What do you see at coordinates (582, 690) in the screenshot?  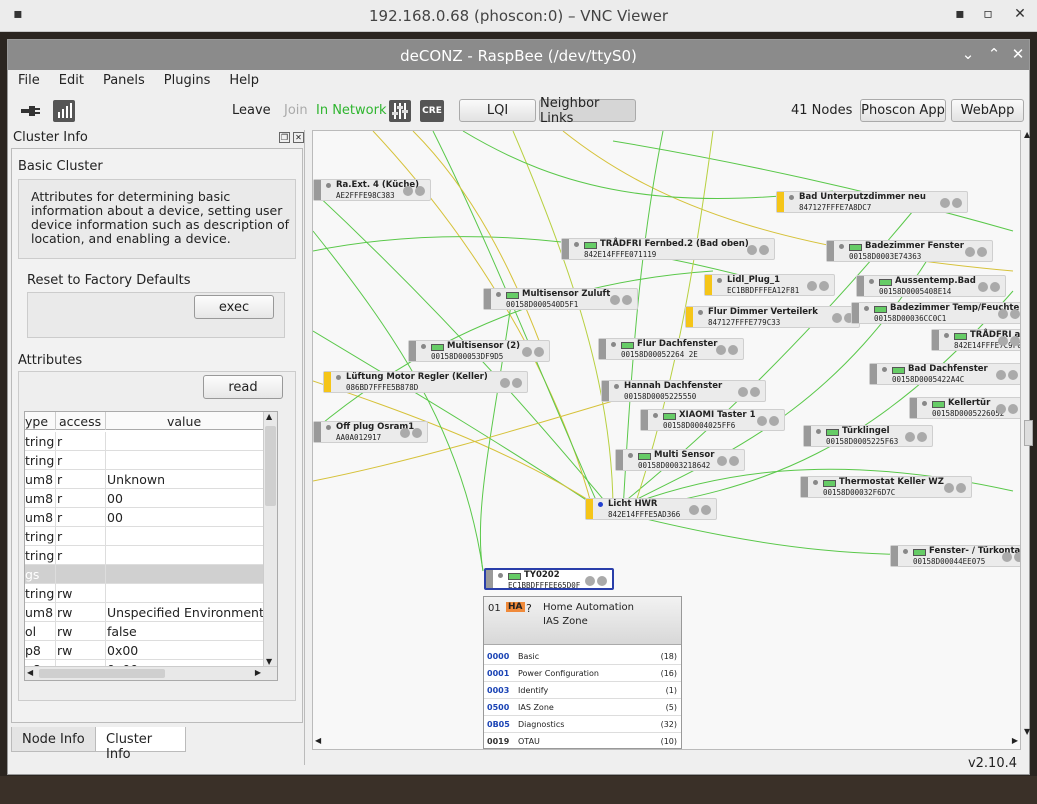 I see `cluster-row: 0003 Identify (1)` at bounding box center [582, 690].